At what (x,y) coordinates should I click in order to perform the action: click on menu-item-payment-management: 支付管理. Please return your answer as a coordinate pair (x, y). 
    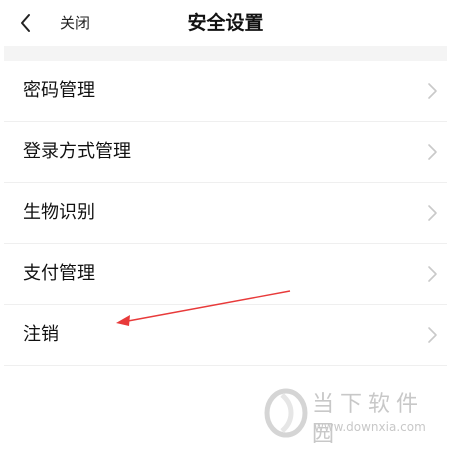
    Looking at the image, I should click on (225, 274).